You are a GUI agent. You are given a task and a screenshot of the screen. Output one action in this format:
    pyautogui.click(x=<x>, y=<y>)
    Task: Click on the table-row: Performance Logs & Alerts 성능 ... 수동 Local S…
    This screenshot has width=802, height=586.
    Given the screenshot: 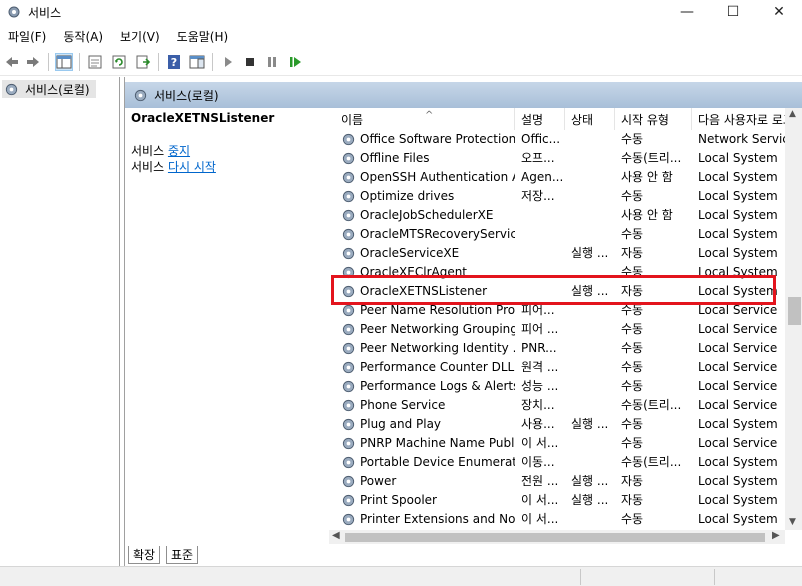 What is the action you would take?
    pyautogui.click(x=557, y=386)
    